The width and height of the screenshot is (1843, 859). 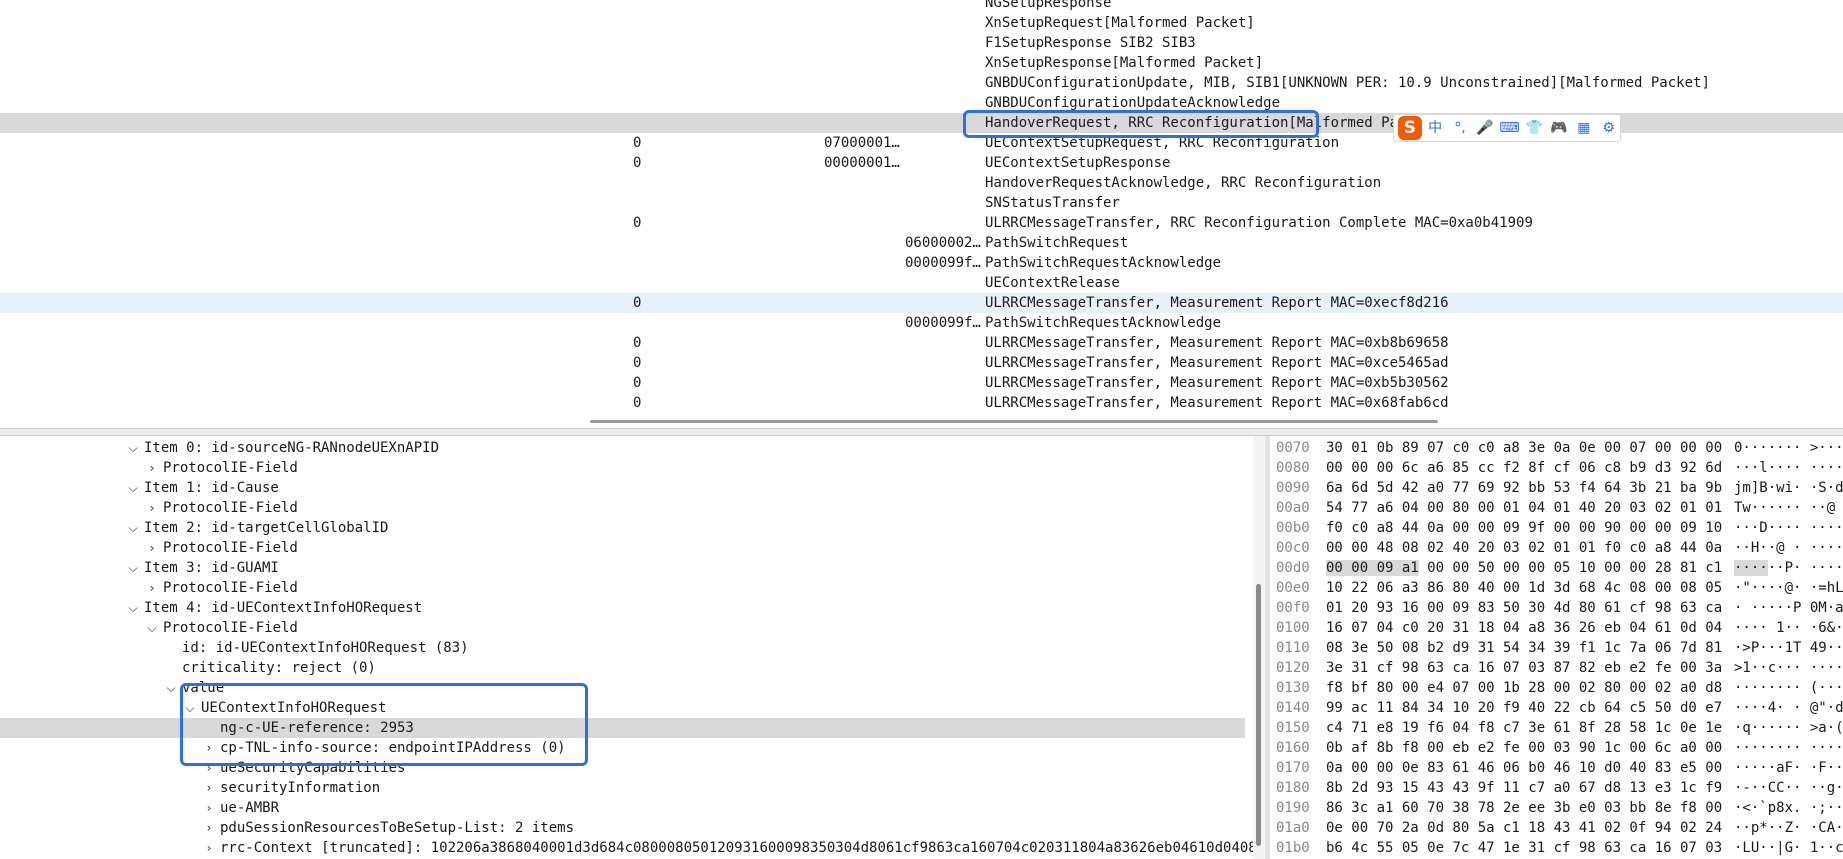 I want to click on detail-tree-row: ⌵ Item 1: id-Cause, so click(x=622, y=488).